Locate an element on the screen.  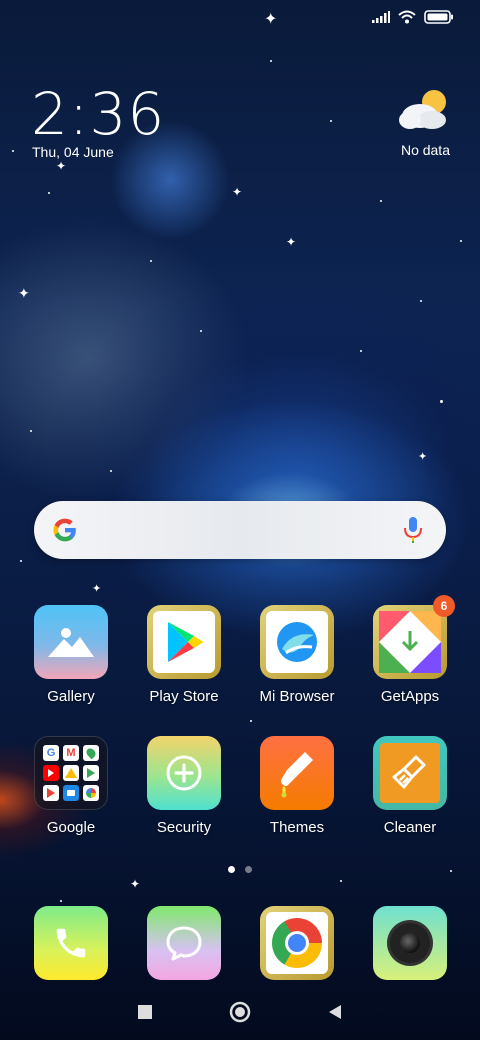
cleaner-icon is located at coordinates (410, 773).